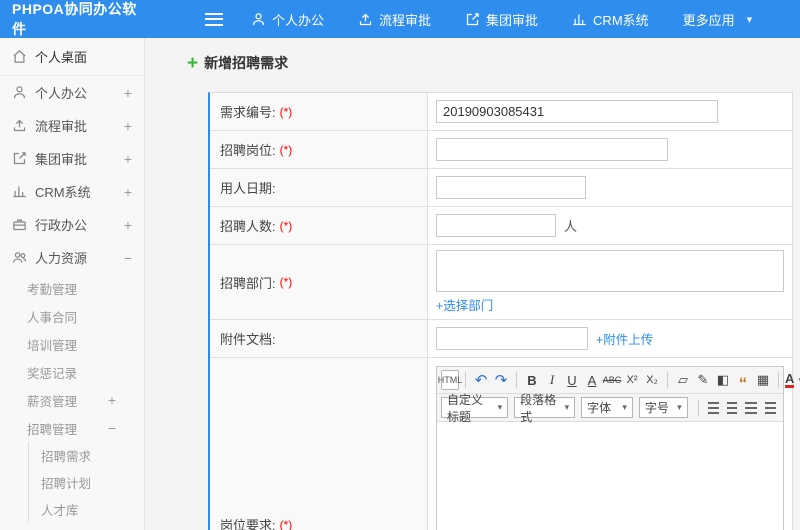 The width and height of the screenshot is (800, 530). I want to click on select-department-link: +选择部门, so click(464, 304).